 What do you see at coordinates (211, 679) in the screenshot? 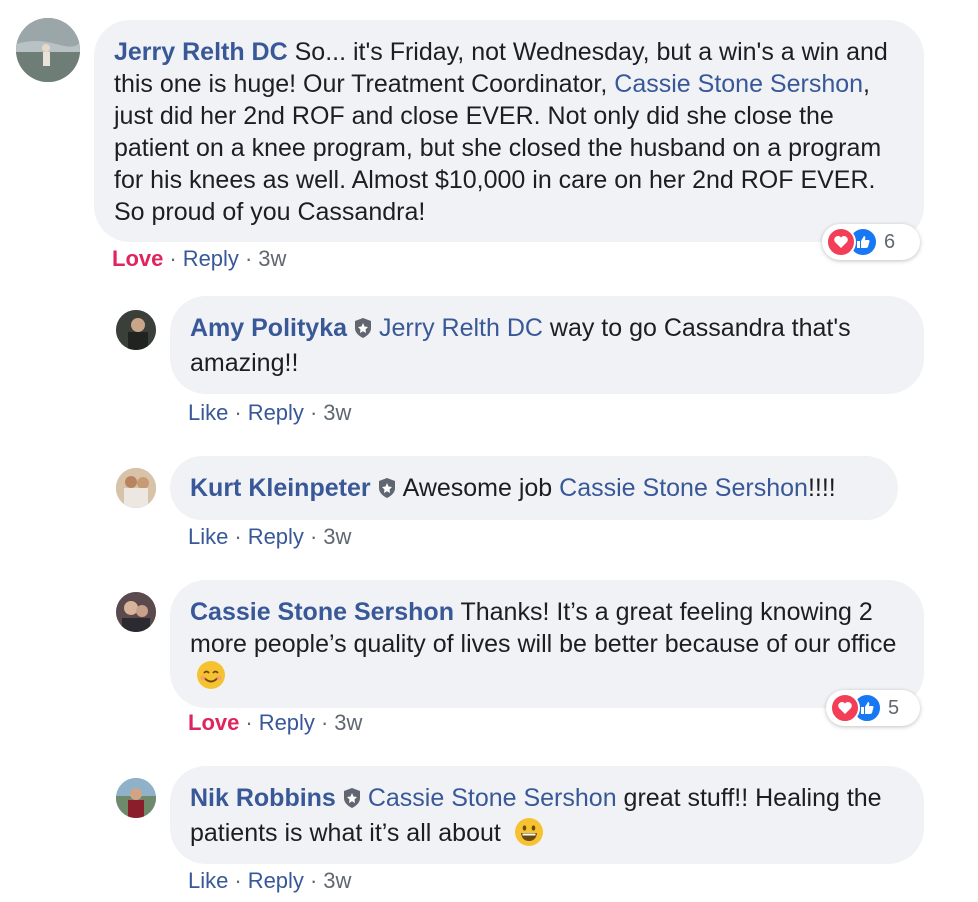
I see `smiling-face-emoji` at bounding box center [211, 679].